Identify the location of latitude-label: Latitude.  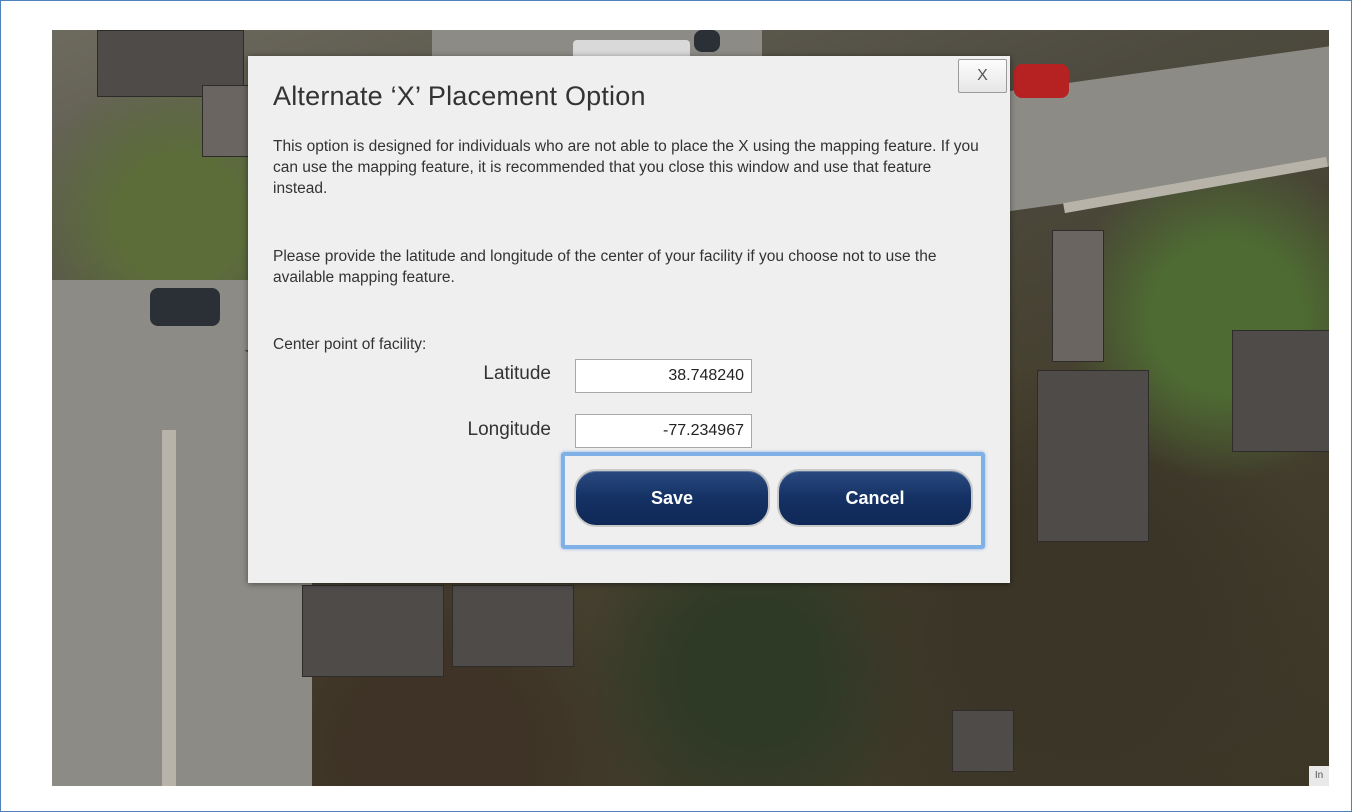
(517, 373).